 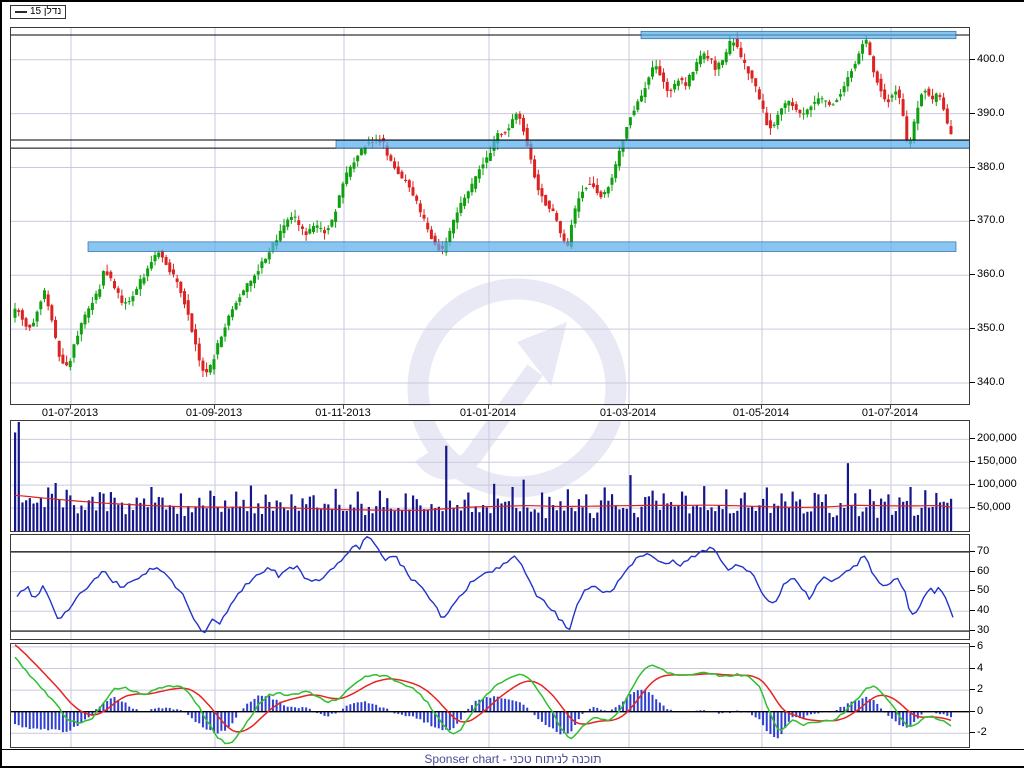 I want to click on y-tick-label: 100,000, so click(x=997, y=484).